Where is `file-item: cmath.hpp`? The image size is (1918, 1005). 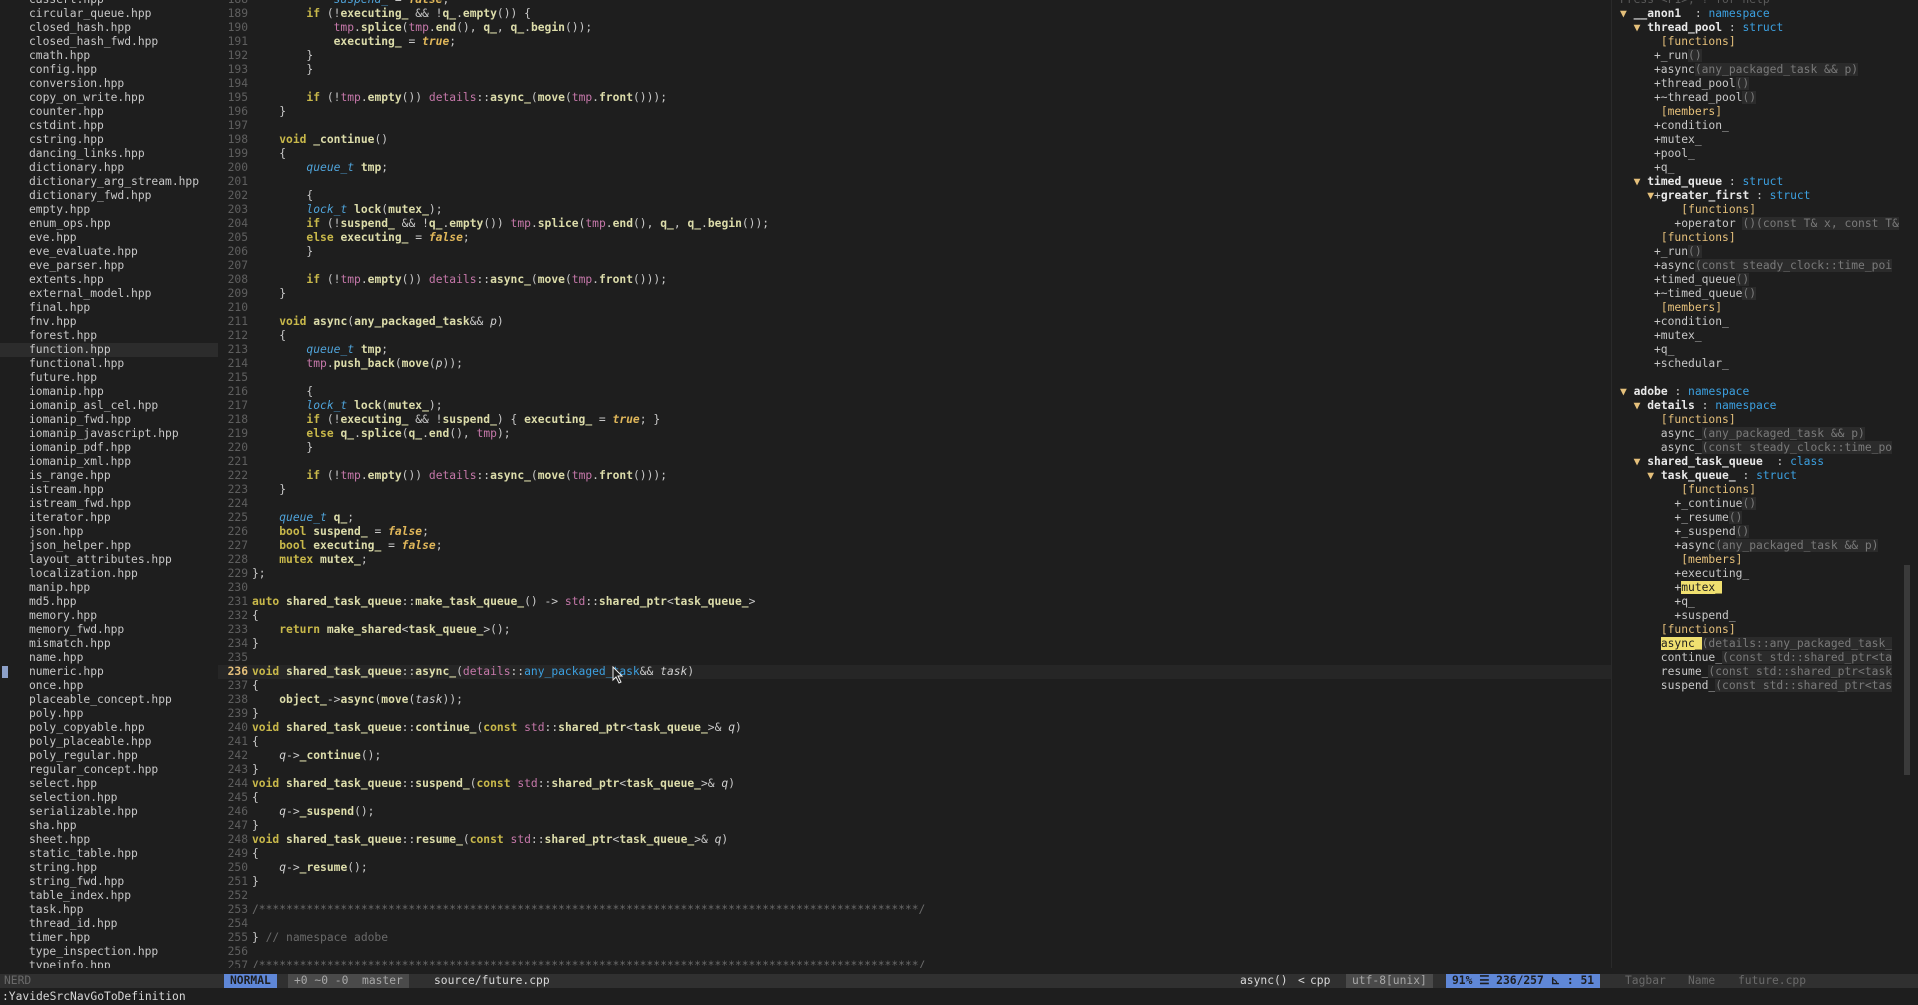 file-item: cmath.hpp is located at coordinates (109, 56).